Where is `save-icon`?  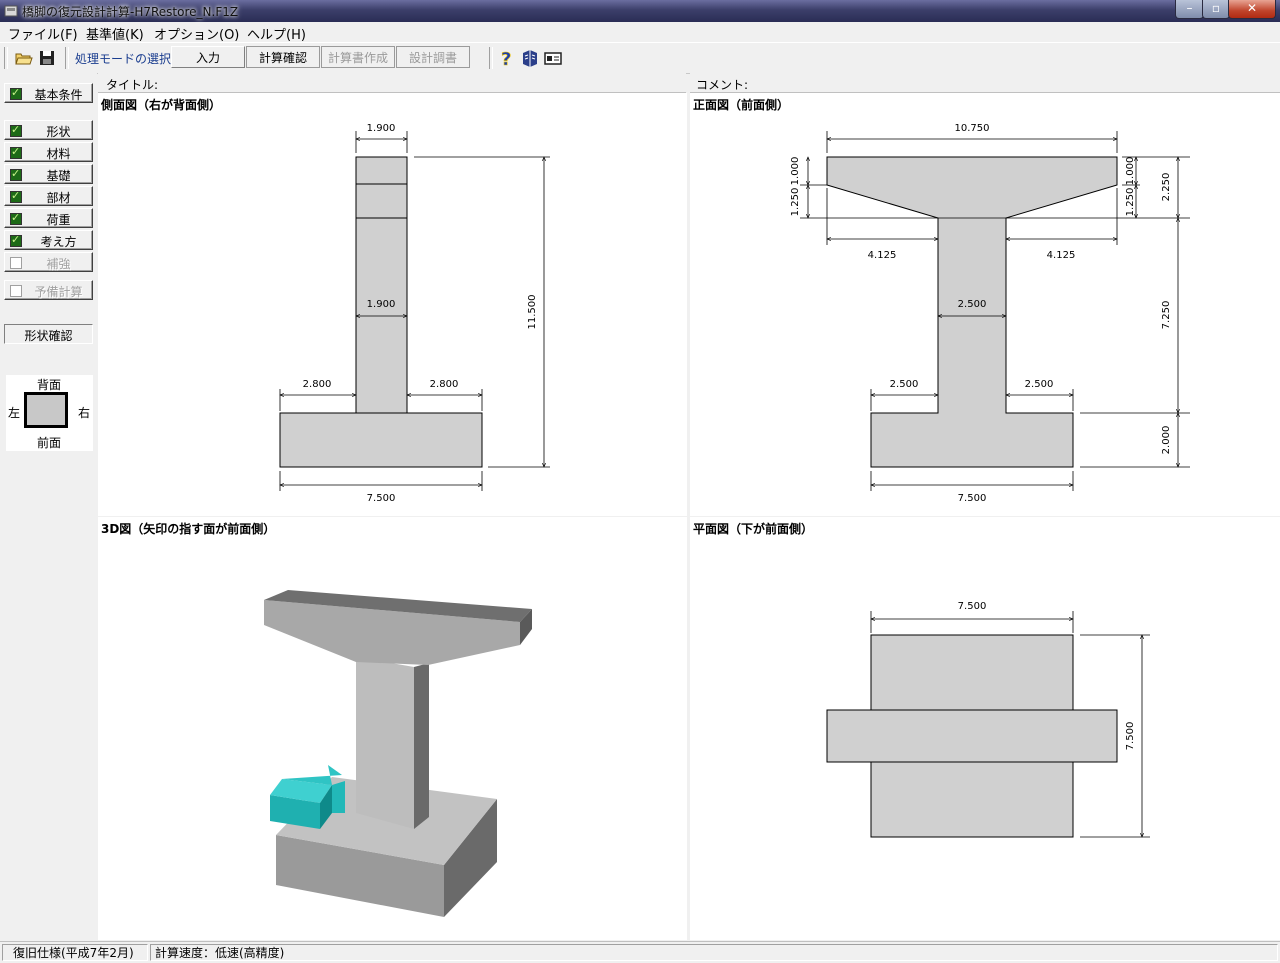 save-icon is located at coordinates (47, 58).